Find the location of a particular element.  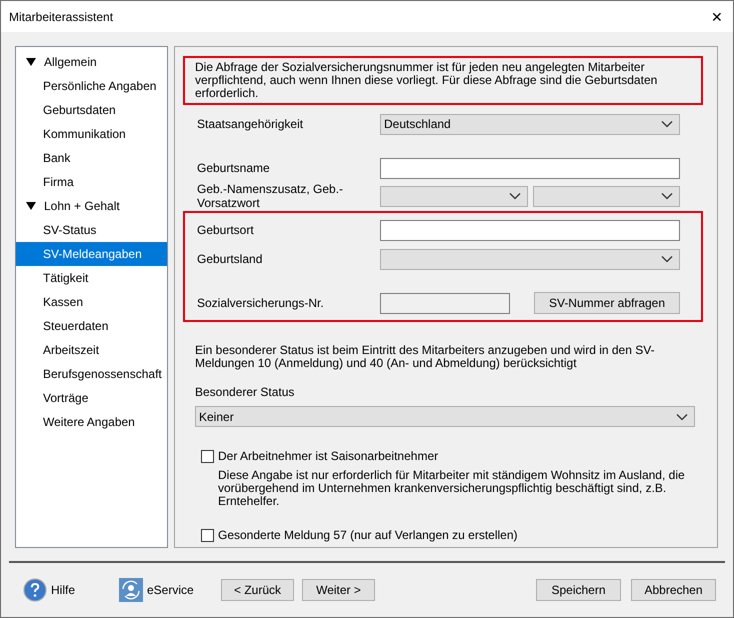

checkbox-option: Gesonderte Meldung 57 (nur auf Verlangen zu erstellen) is located at coordinates (459, 535).